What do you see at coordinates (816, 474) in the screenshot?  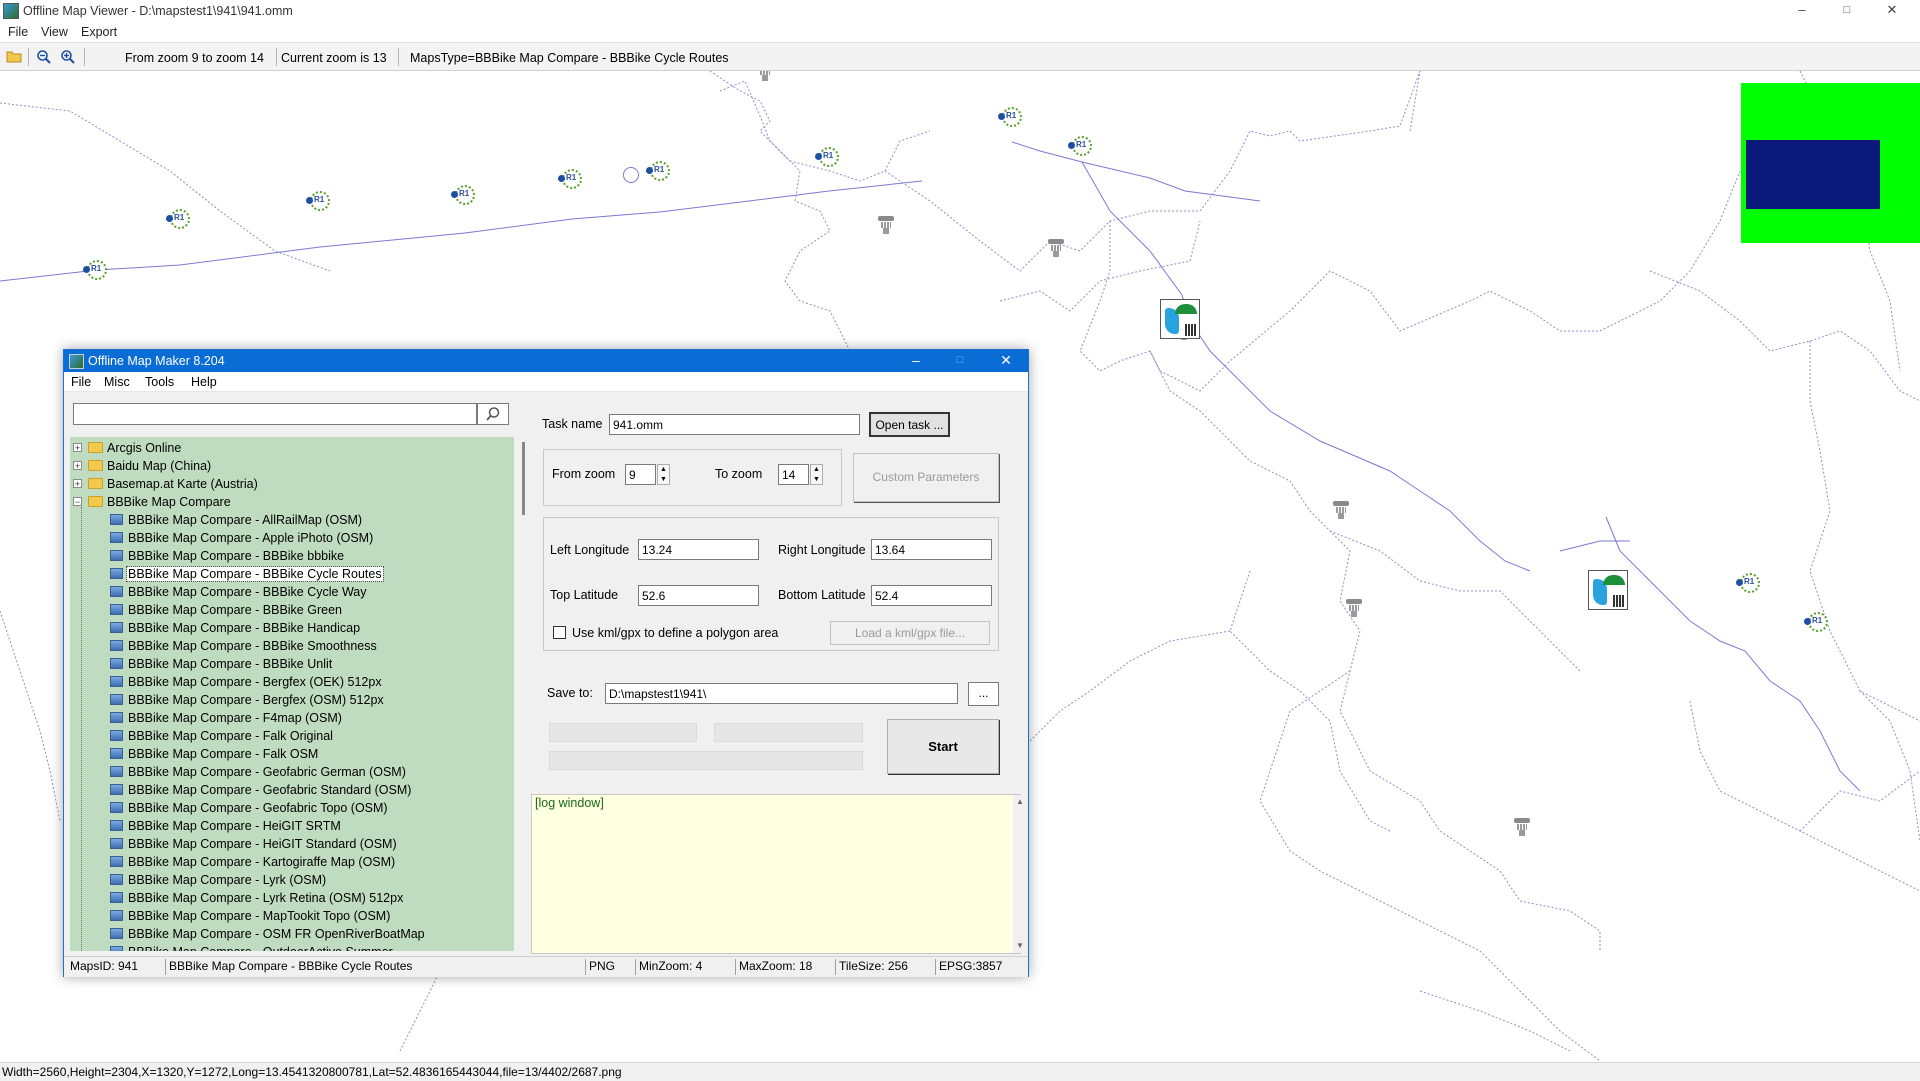 I see `to-zoom-spinner: ▲ ▼` at bounding box center [816, 474].